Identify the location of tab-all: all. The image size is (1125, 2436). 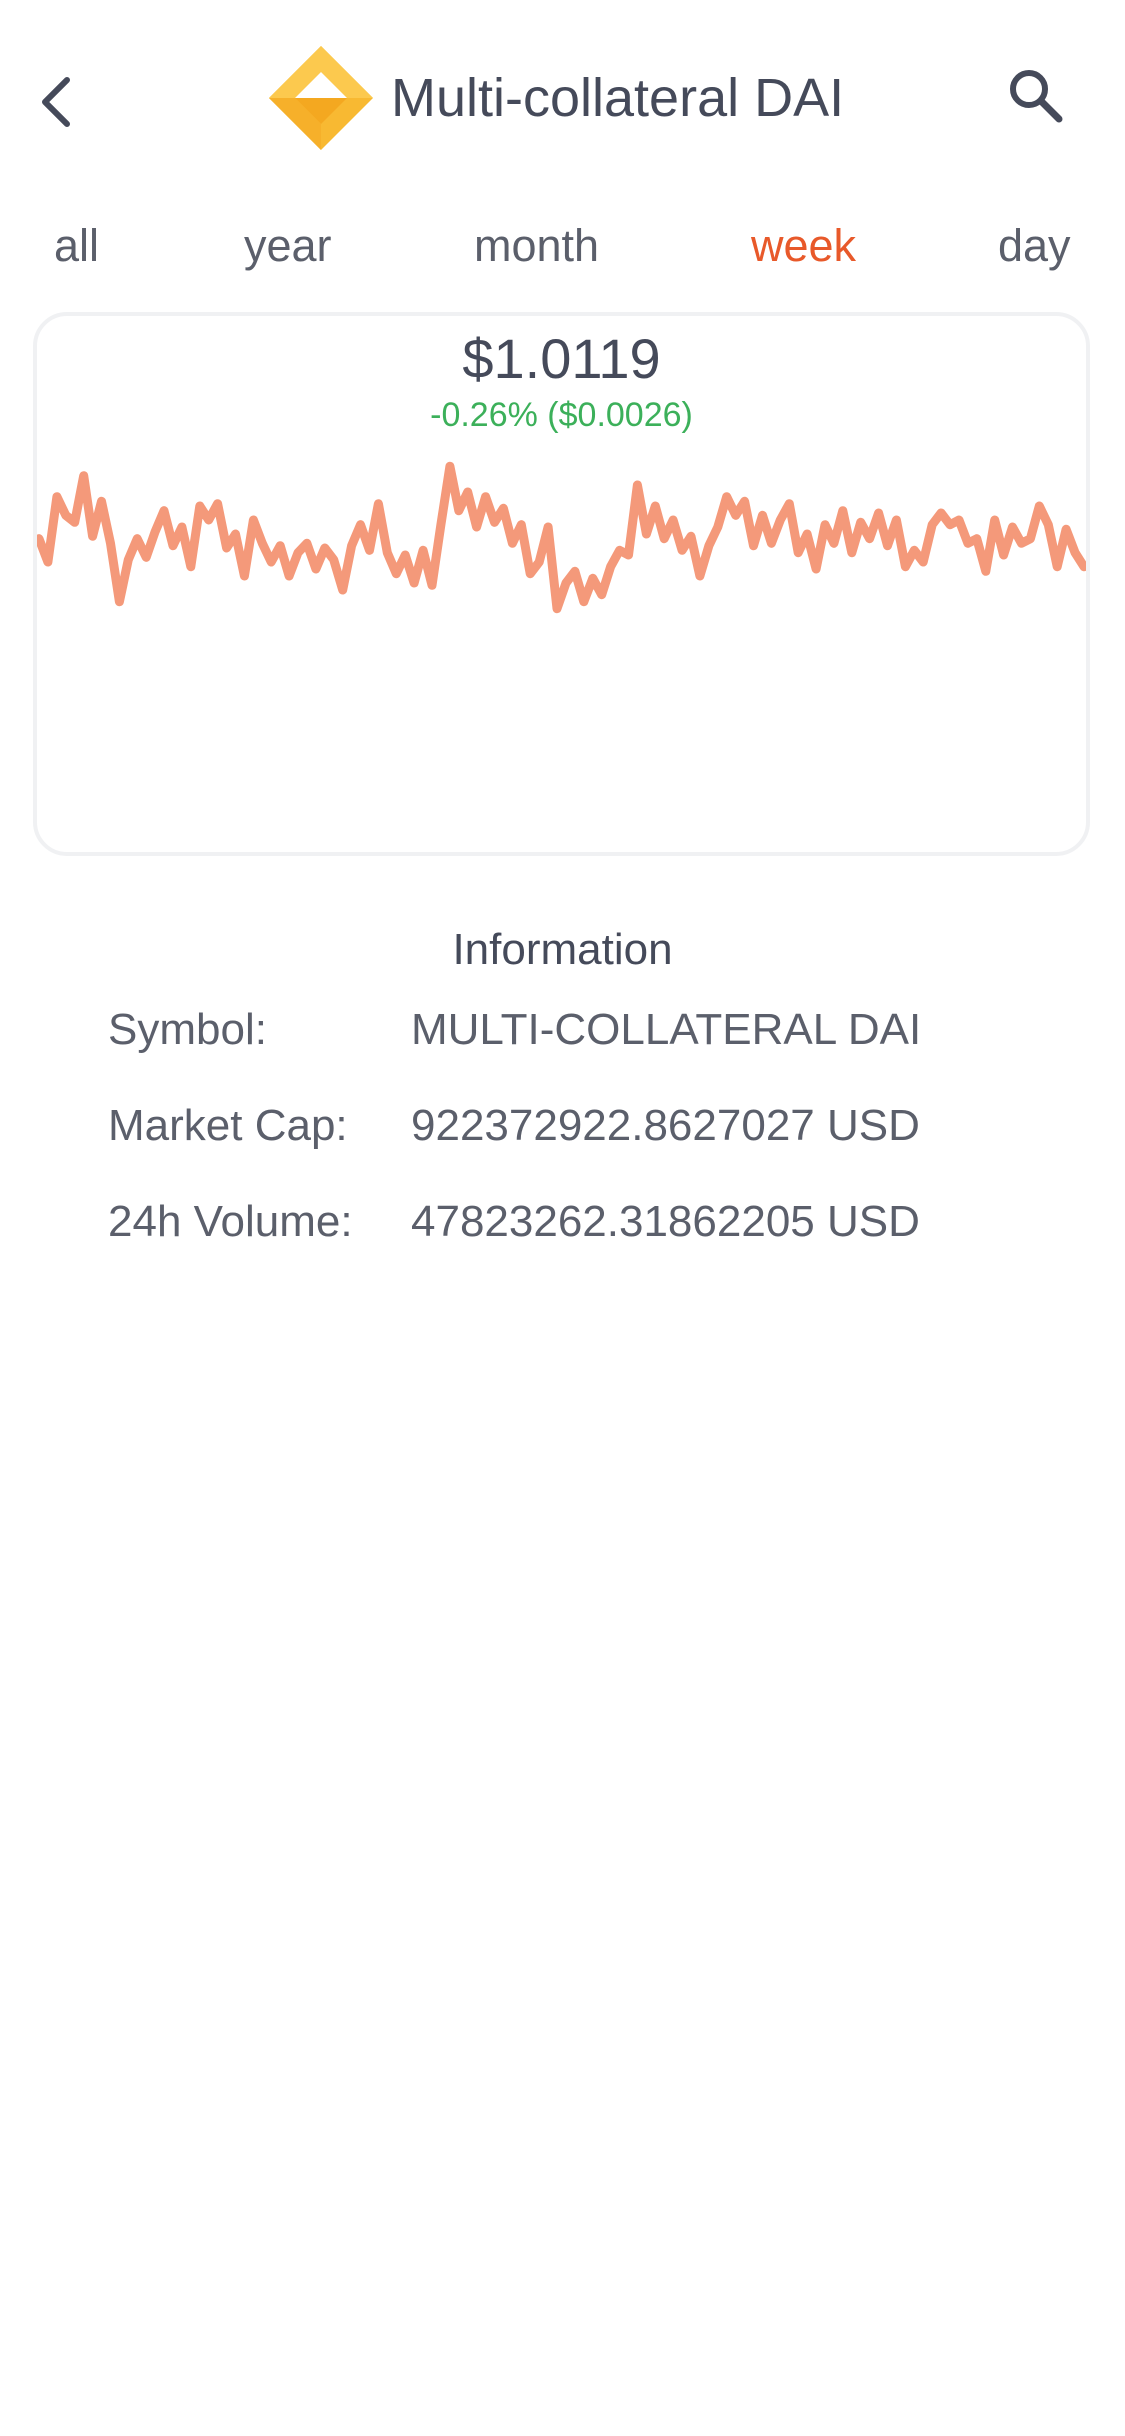
(76, 246).